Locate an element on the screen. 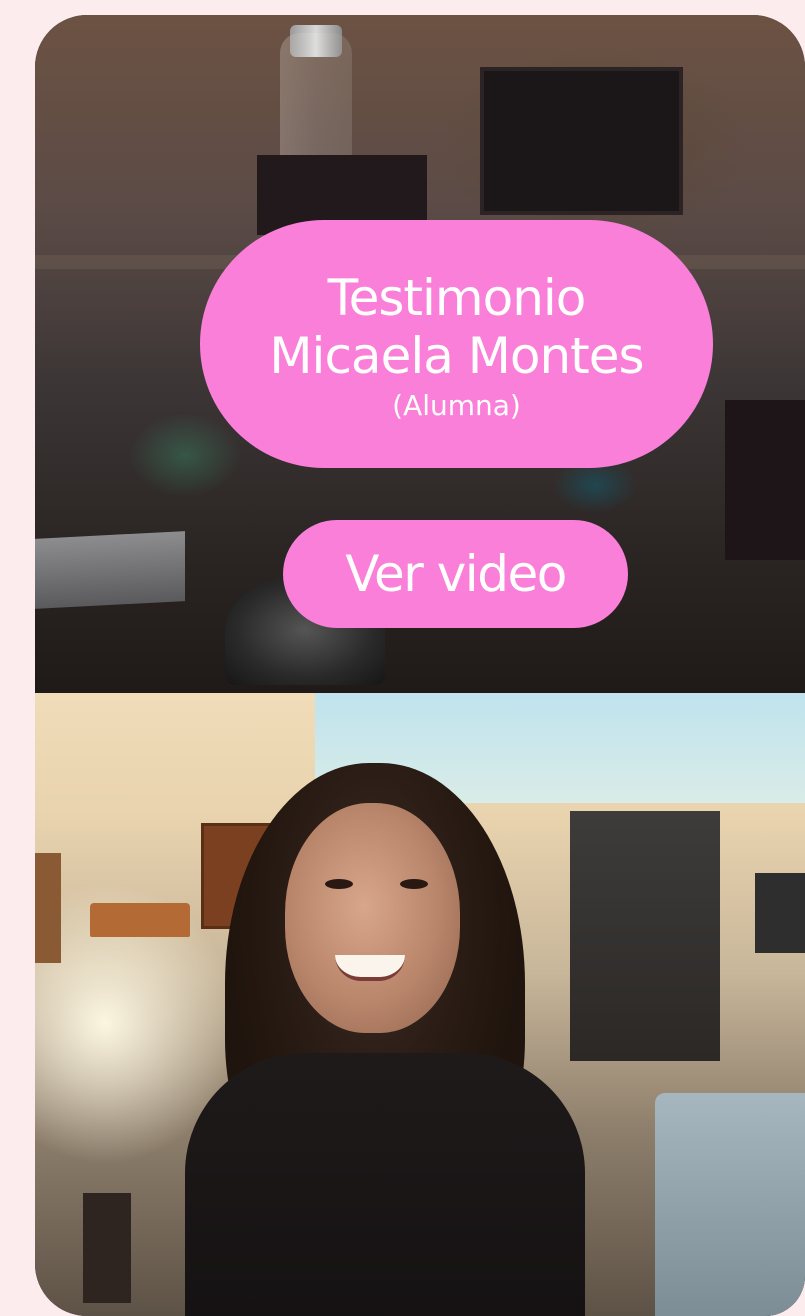 The height and width of the screenshot is (1316, 805). testimonial-person-name: Micaela Montes is located at coordinates (456, 356).